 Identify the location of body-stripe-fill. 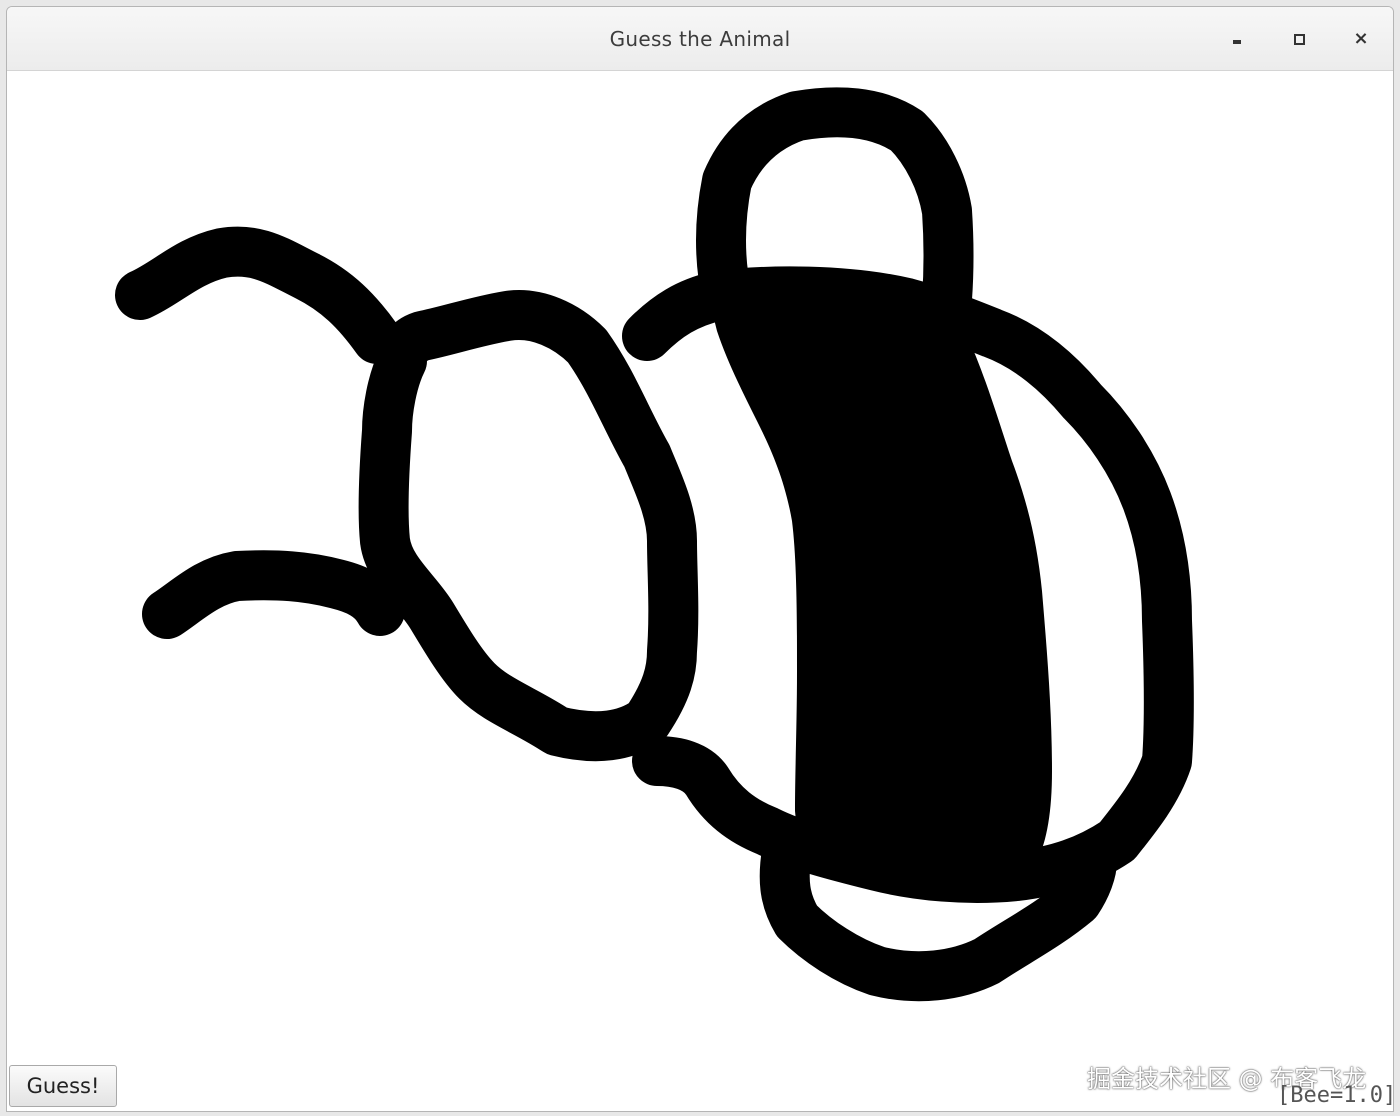
(879, 581).